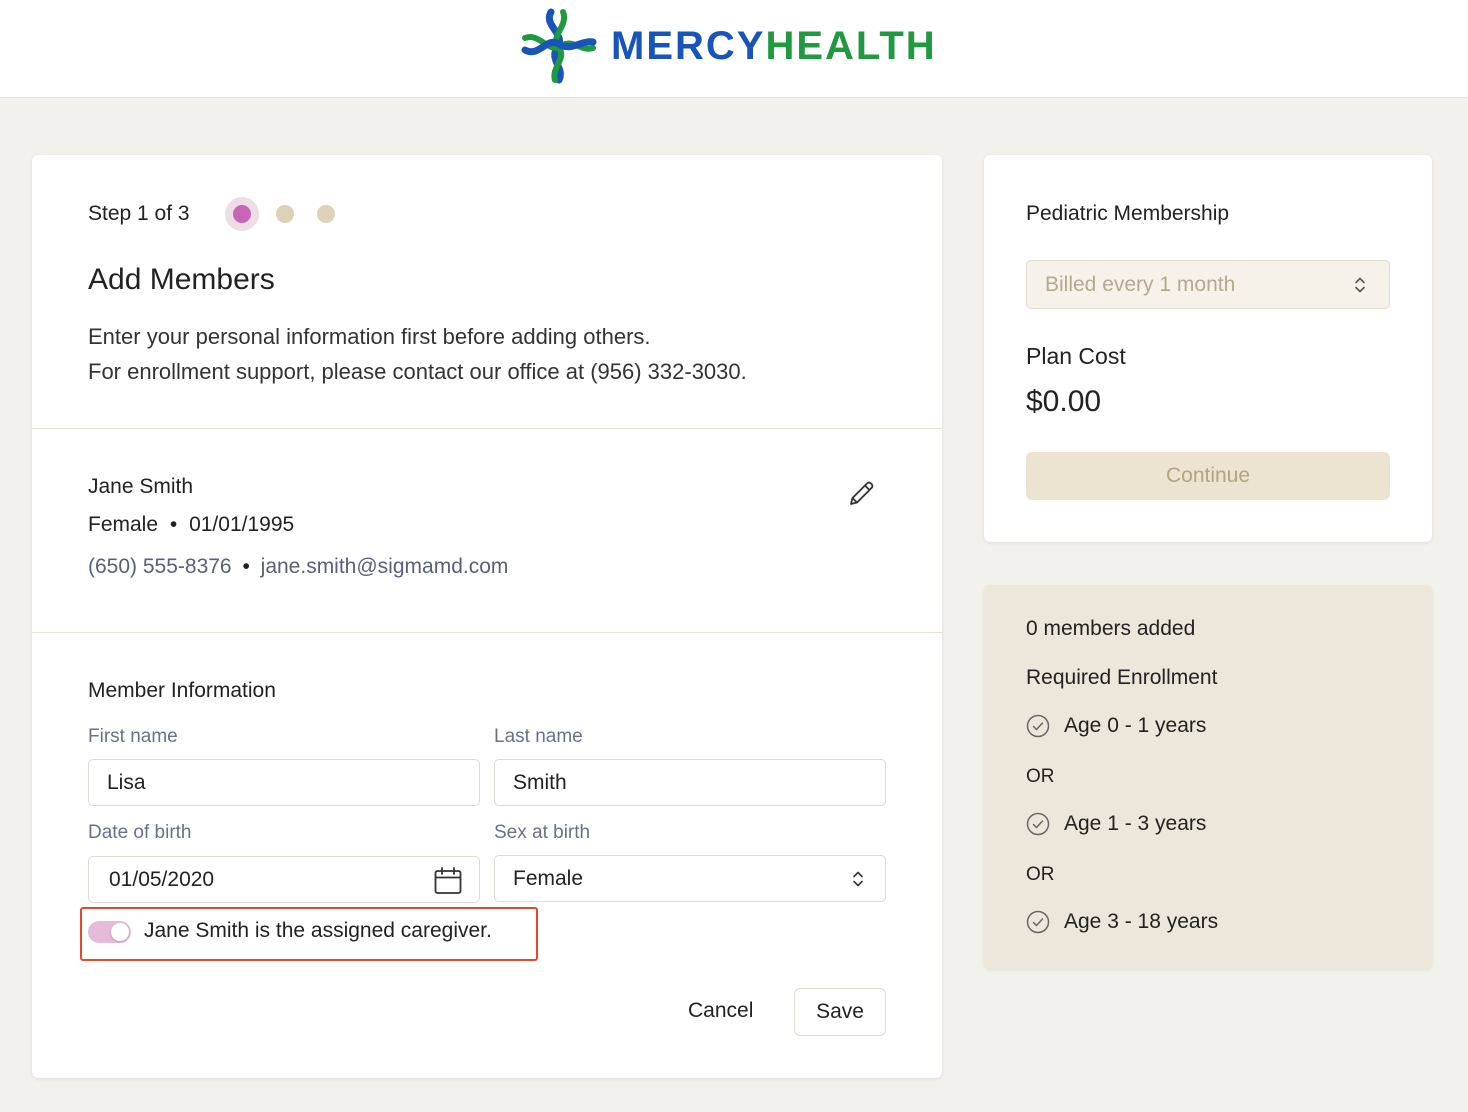  Describe the element at coordinates (284, 879) in the screenshot. I see `dob-input: 01/05/2020` at that location.